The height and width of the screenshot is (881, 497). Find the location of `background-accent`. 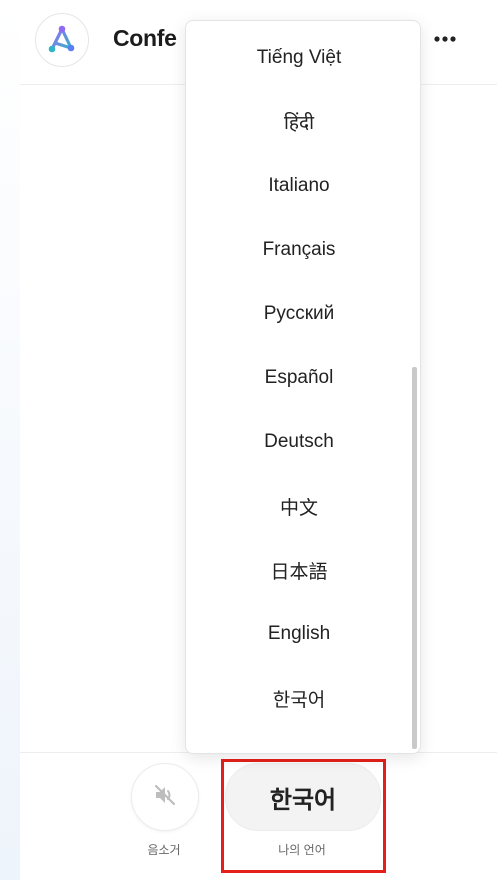

background-accent is located at coordinates (11, 440).